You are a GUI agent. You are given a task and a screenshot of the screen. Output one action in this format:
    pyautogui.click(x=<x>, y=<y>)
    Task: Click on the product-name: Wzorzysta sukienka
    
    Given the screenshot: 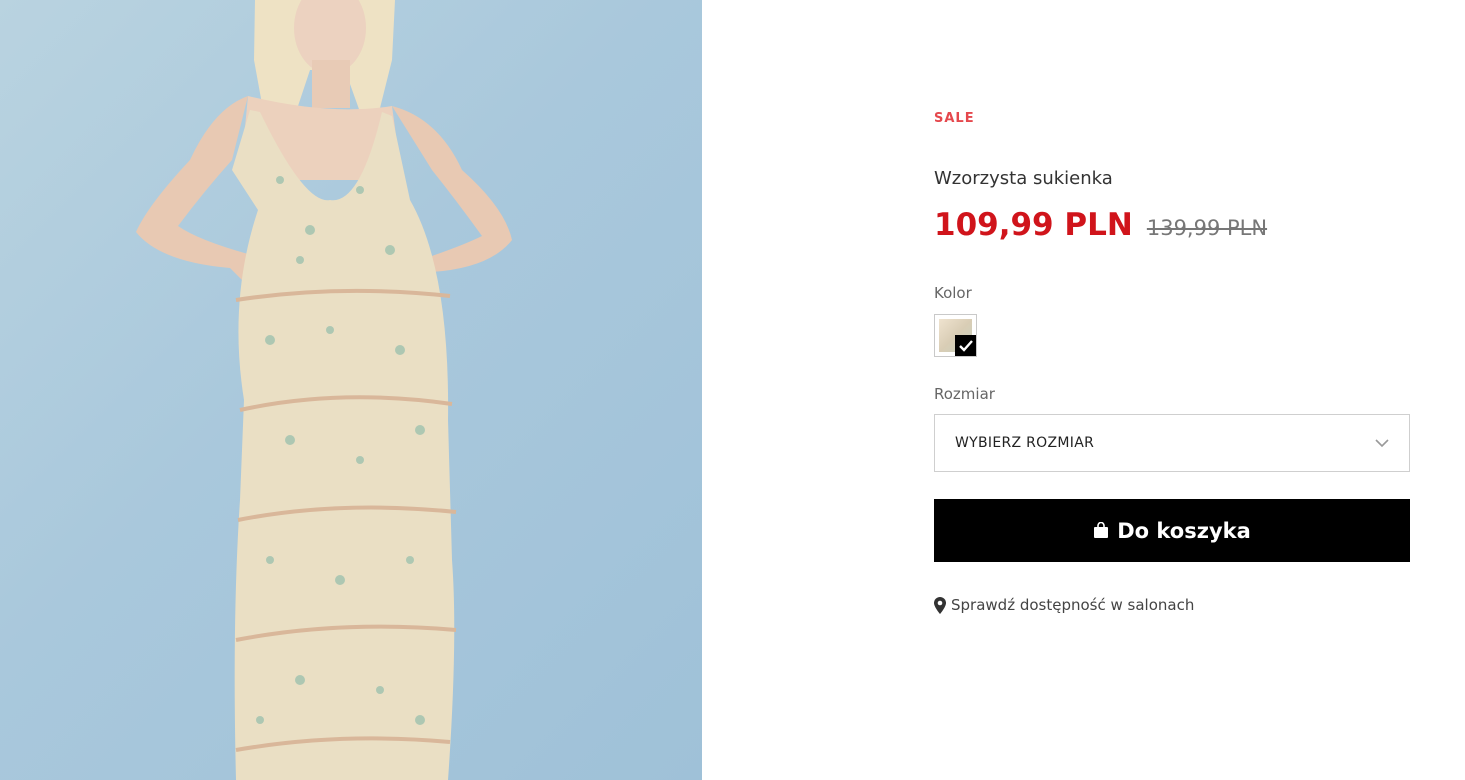 What is the action you would take?
    pyautogui.click(x=1023, y=178)
    